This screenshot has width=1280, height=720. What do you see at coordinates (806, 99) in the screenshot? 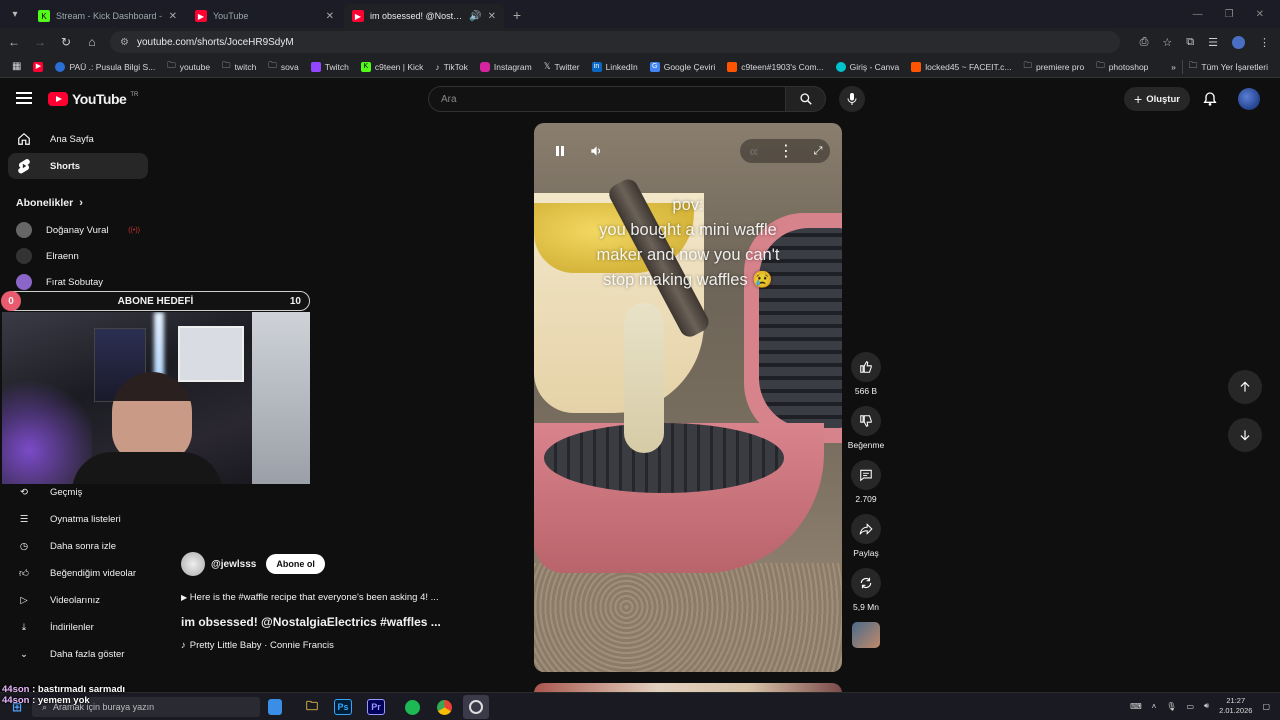
I see `search-button` at bounding box center [806, 99].